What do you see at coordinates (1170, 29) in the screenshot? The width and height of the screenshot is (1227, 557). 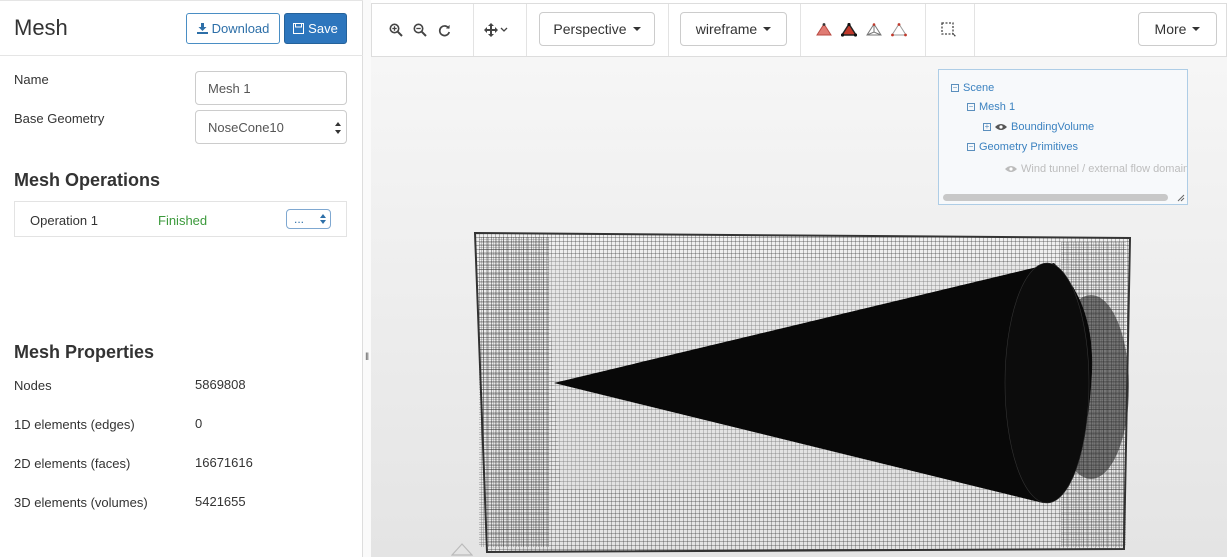 I see `more-label: More` at bounding box center [1170, 29].